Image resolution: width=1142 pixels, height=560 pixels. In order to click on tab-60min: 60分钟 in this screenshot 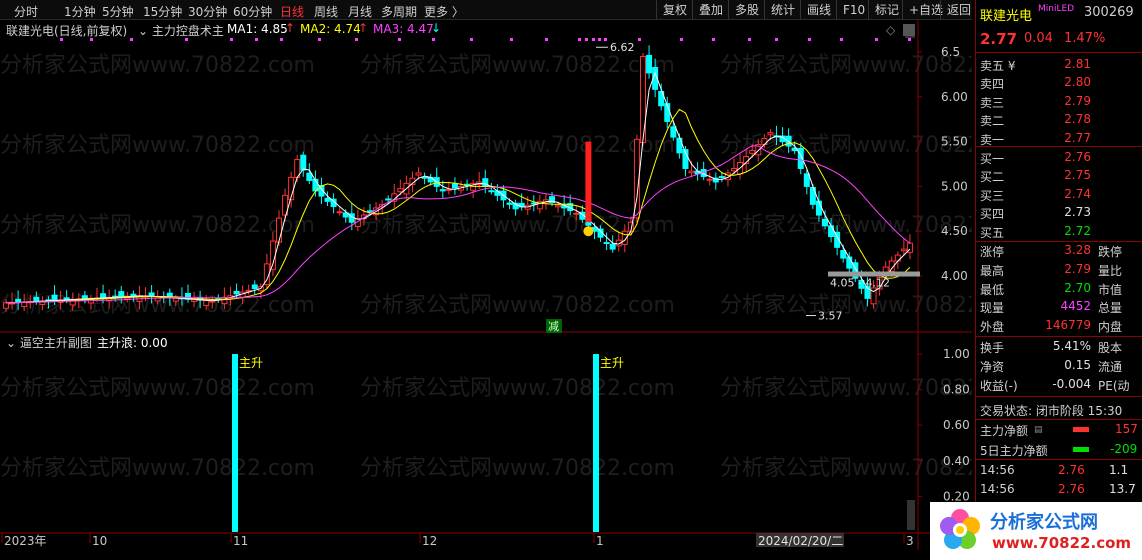, I will do `click(252, 11)`.